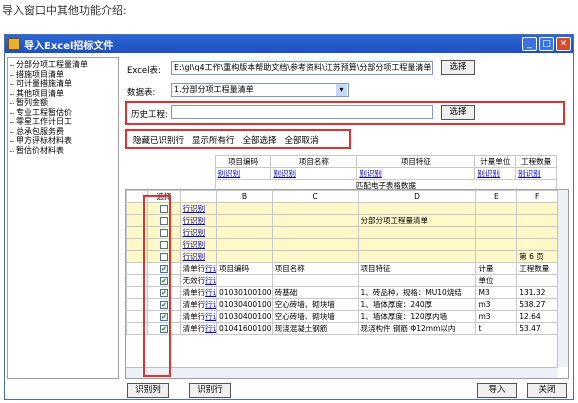  Describe the element at coordinates (562, 278) in the screenshot. I see `vertical-scrollbar` at that location.